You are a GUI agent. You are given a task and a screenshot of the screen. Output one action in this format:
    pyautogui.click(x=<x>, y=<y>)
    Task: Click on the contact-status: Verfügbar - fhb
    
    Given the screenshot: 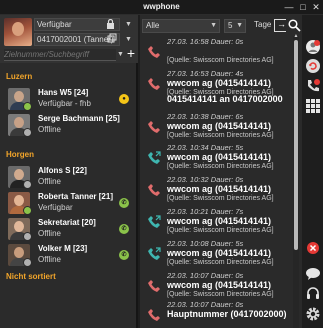 What is the action you would take?
    pyautogui.click(x=64, y=103)
    